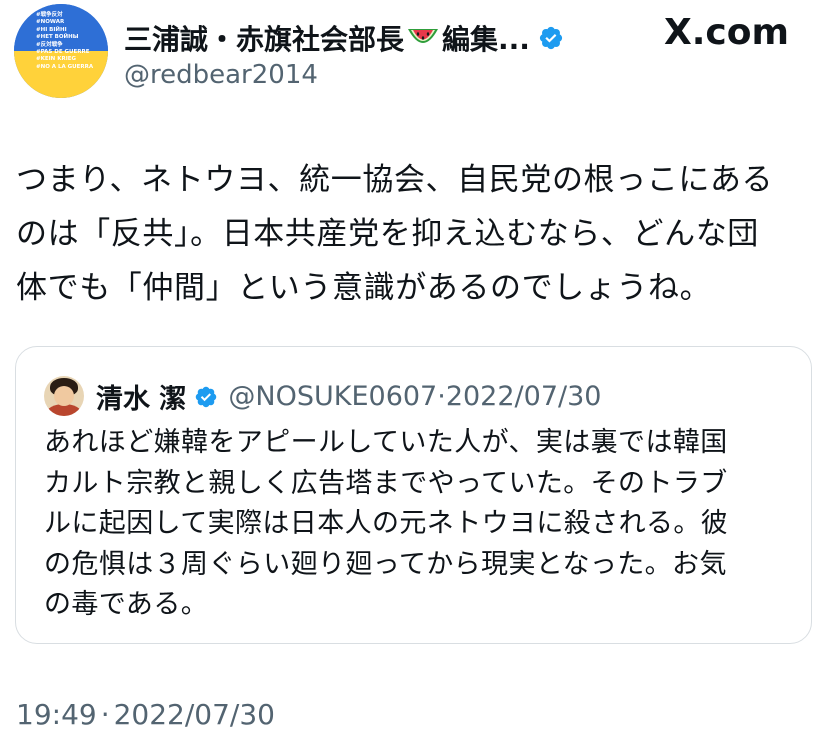  What do you see at coordinates (386, 523) in the screenshot?
I see `quoted-tweet-line: ルに起因して実際は日本人の元ネトウヨに殺される。彼` at bounding box center [386, 523].